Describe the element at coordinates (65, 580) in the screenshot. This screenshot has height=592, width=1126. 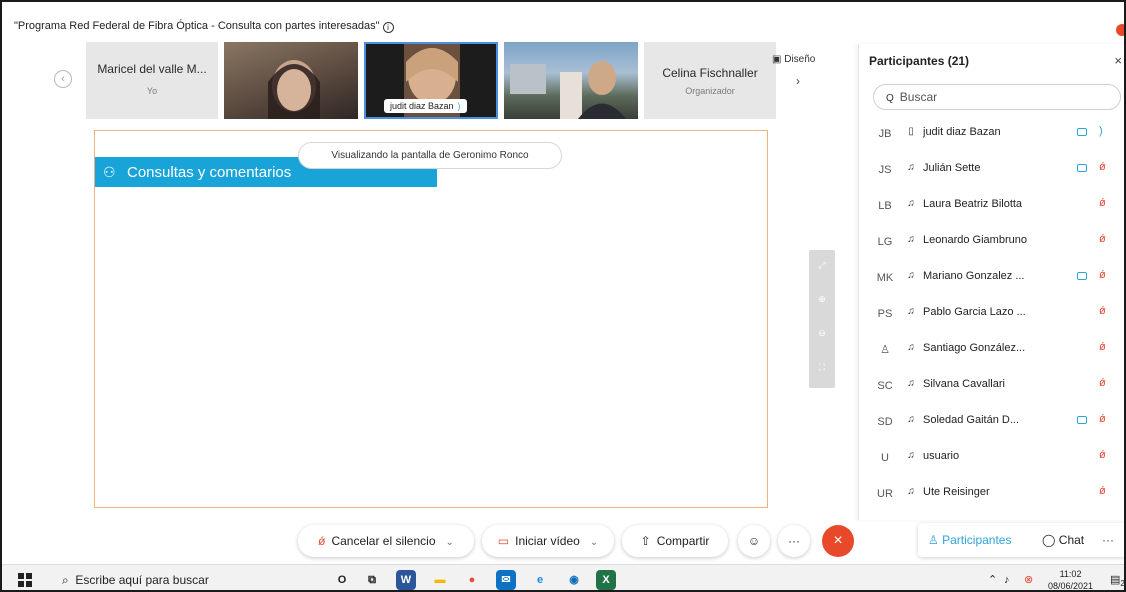
I see `search-icon: ⌕` at that location.